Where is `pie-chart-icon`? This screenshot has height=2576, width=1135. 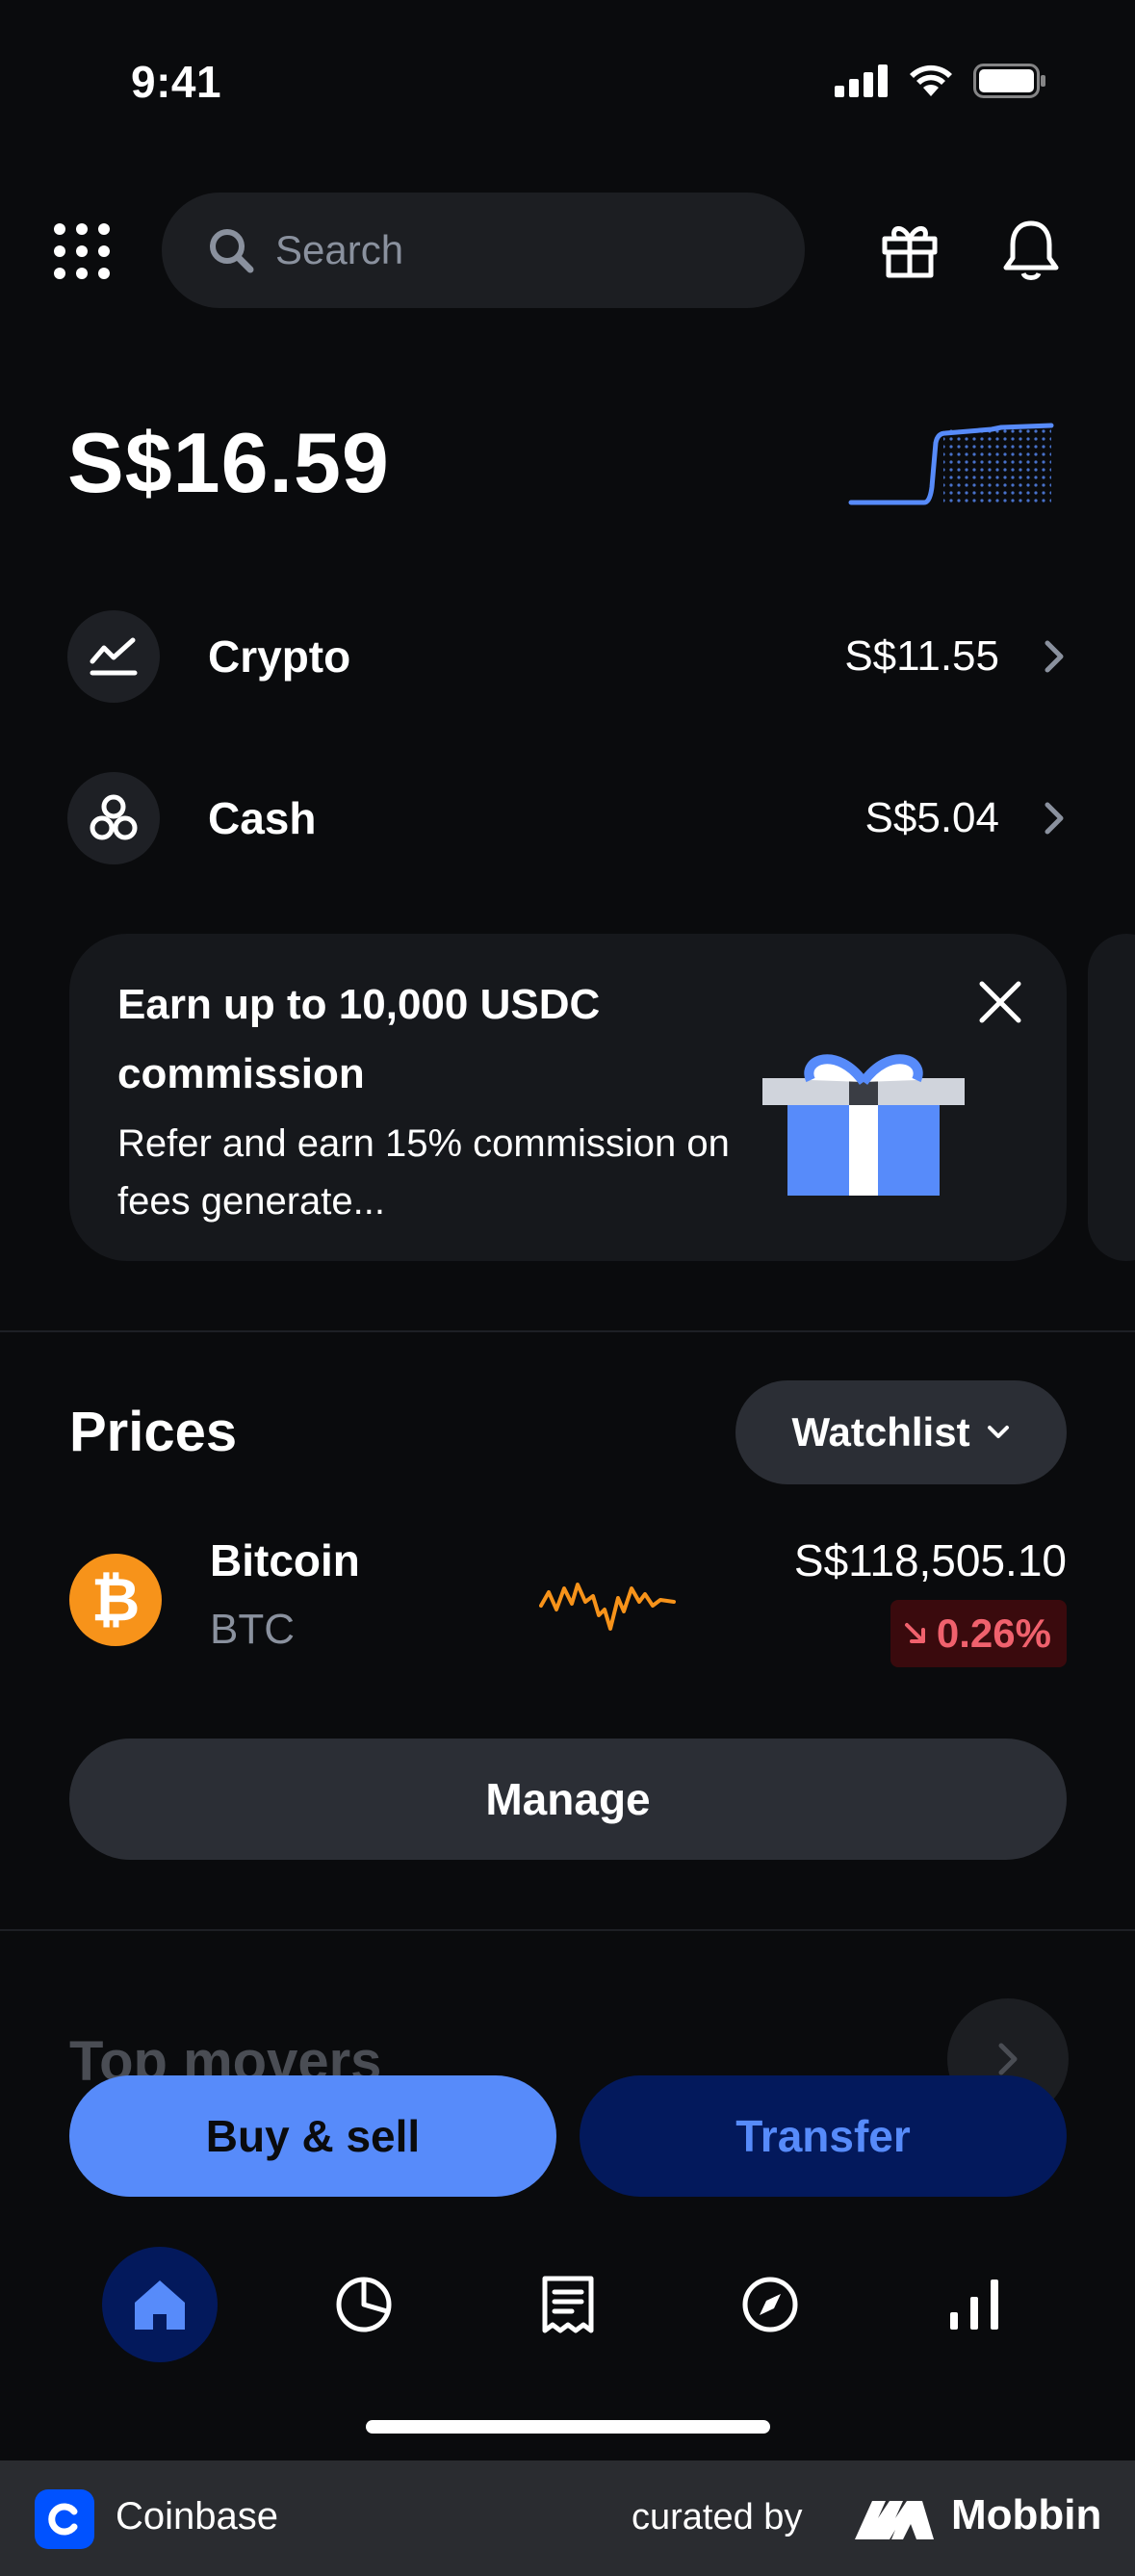 pie-chart-icon is located at coordinates (364, 2304).